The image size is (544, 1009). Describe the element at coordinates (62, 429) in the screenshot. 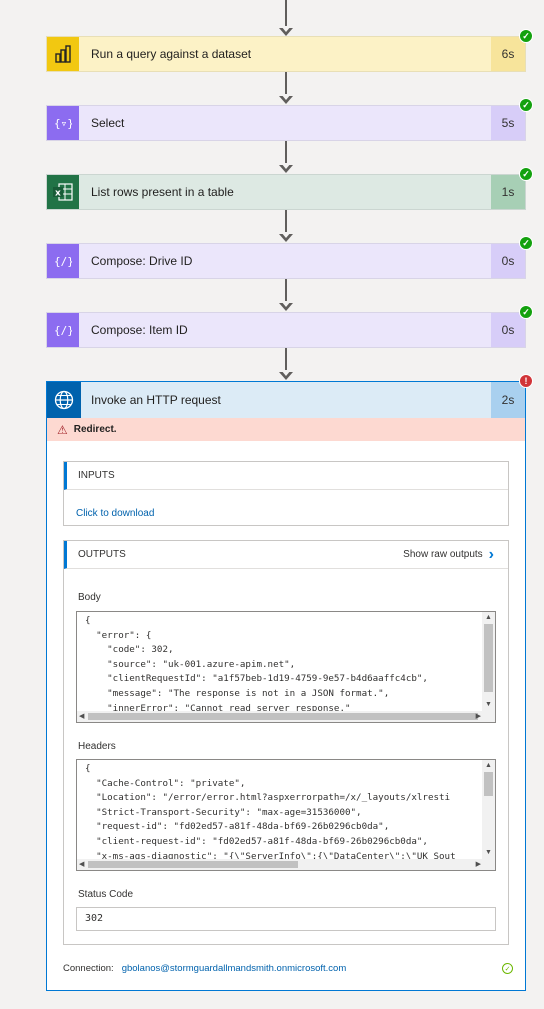

I see `warning-icon: ⚠` at that location.